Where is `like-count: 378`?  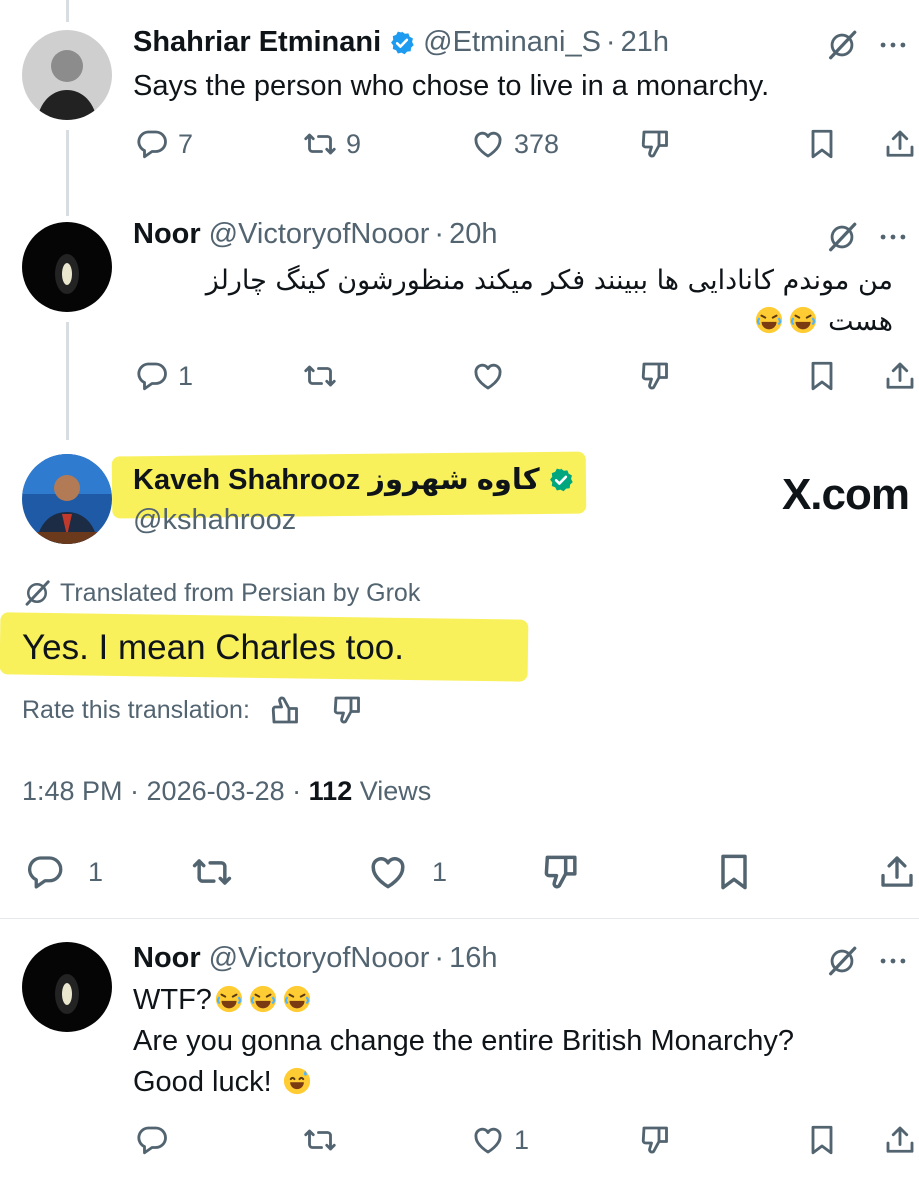
like-count: 378 is located at coordinates (537, 143).